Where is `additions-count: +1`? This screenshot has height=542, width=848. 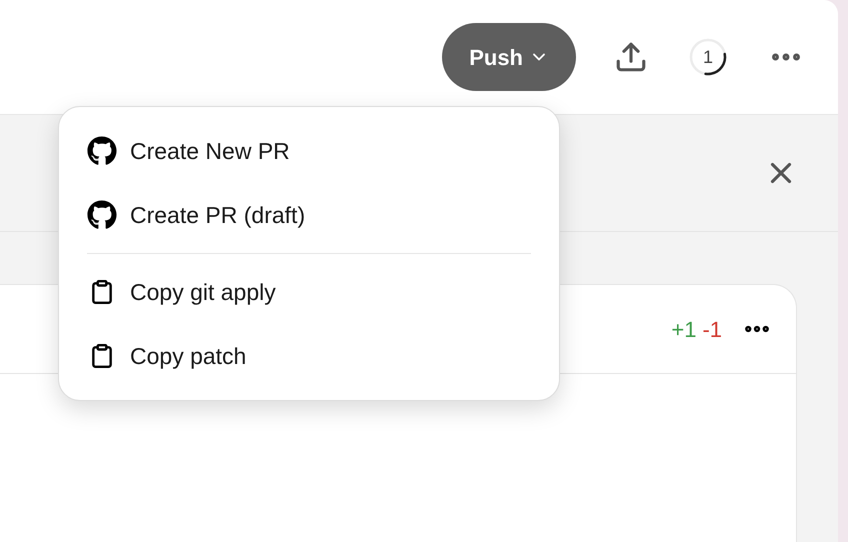
additions-count: +1 is located at coordinates (683, 330).